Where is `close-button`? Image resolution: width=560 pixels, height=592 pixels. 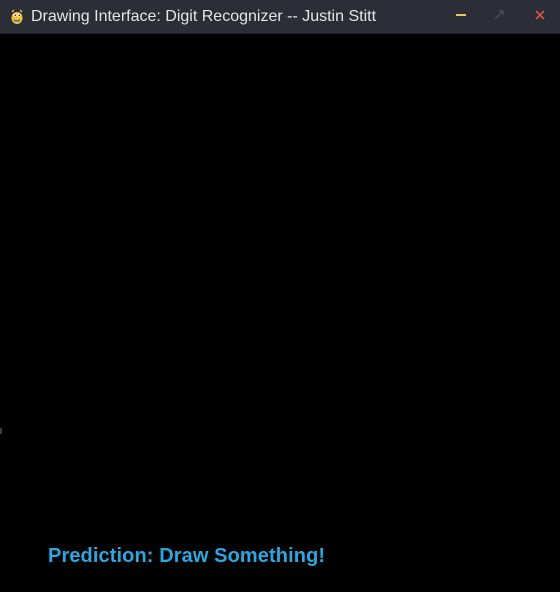 close-button is located at coordinates (540, 17).